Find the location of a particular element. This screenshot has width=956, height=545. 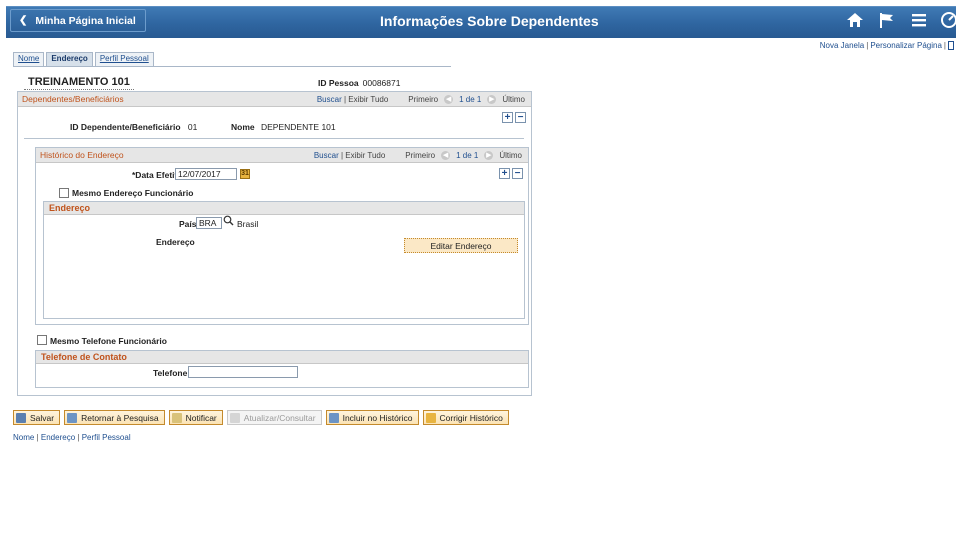

tab-nome: Nome is located at coordinates (29, 59).